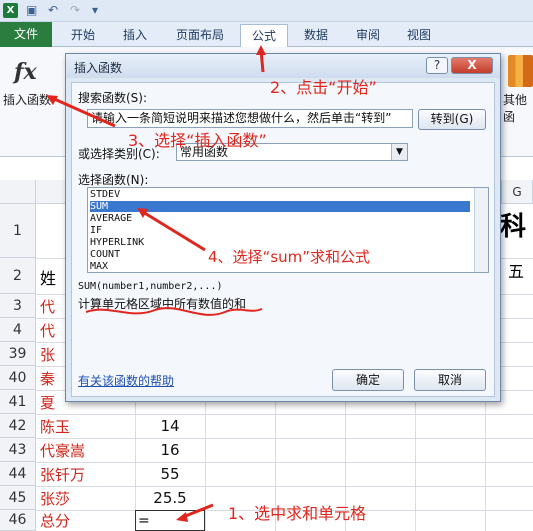  I want to click on tab-home: 开始, so click(83, 35).